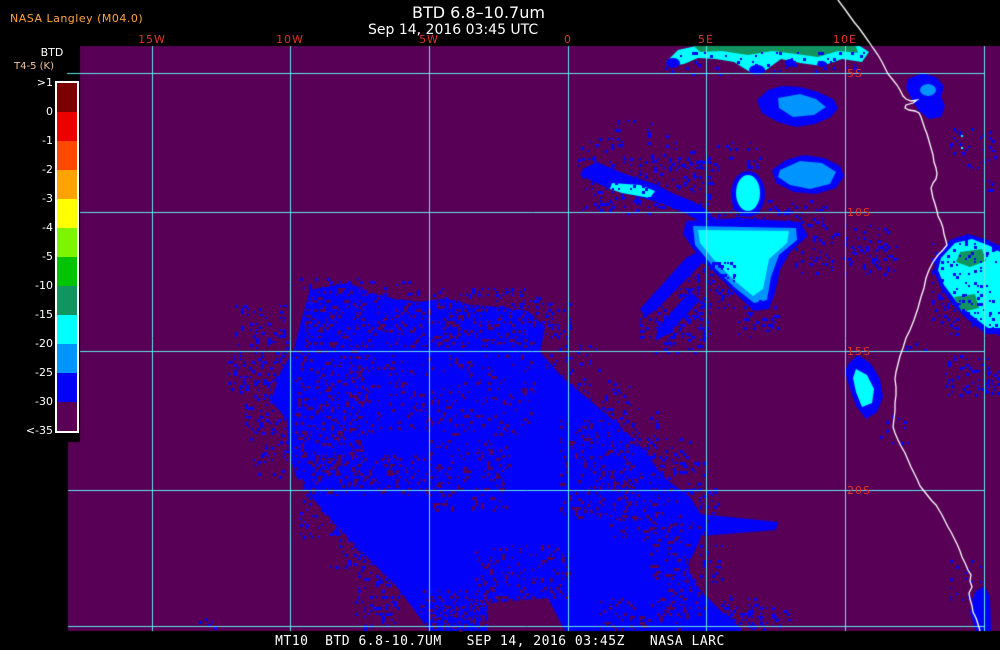  Describe the element at coordinates (39, 430) in the screenshot. I see `legend-tick-label: <-35` at that location.